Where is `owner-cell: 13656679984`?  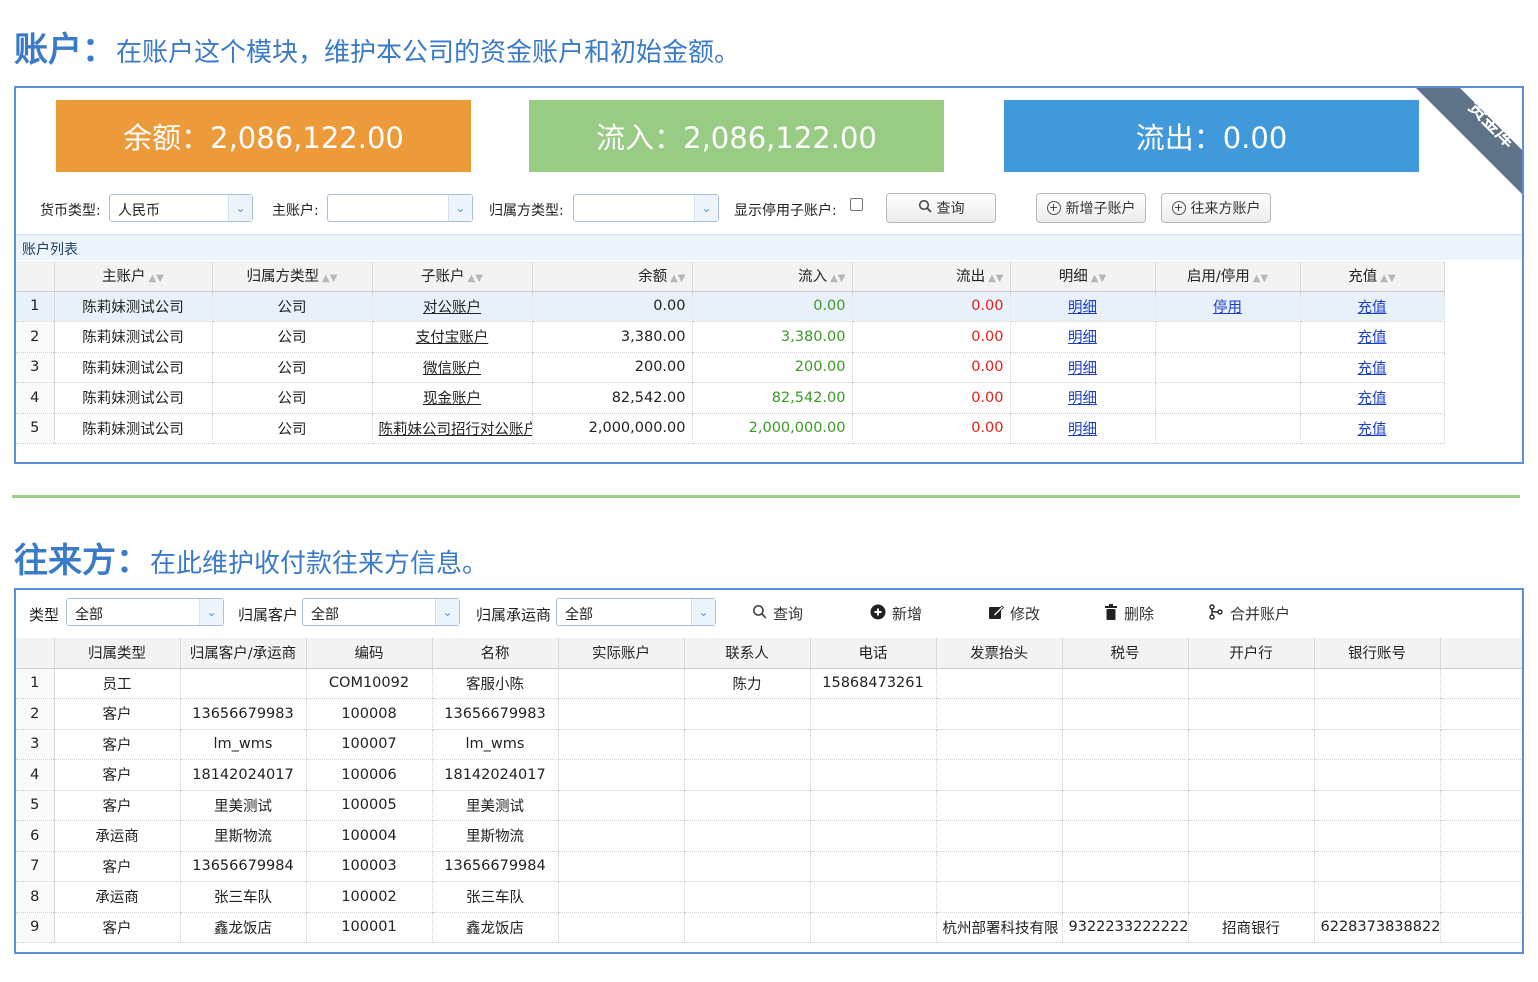
owner-cell: 13656679984 is located at coordinates (243, 866).